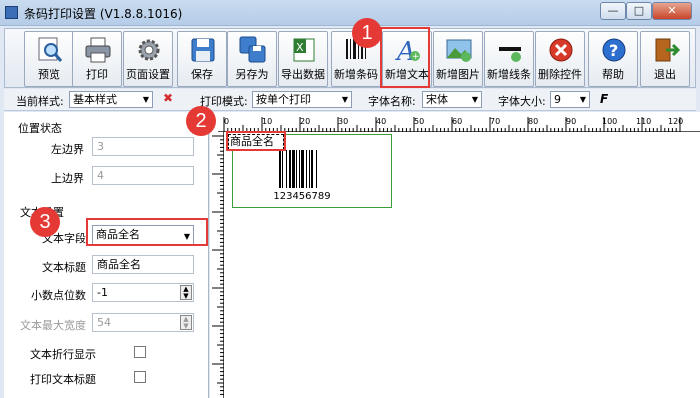 This screenshot has width=700, height=398. I want to click on save-button: 保存, so click(202, 59).